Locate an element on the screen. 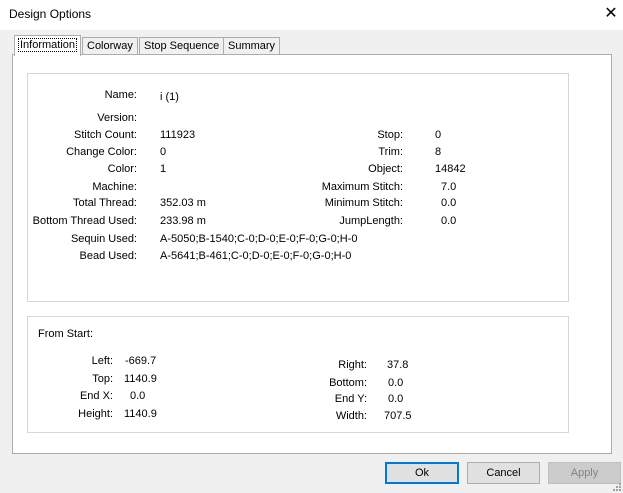  object-label: Object: is located at coordinates (385, 169).